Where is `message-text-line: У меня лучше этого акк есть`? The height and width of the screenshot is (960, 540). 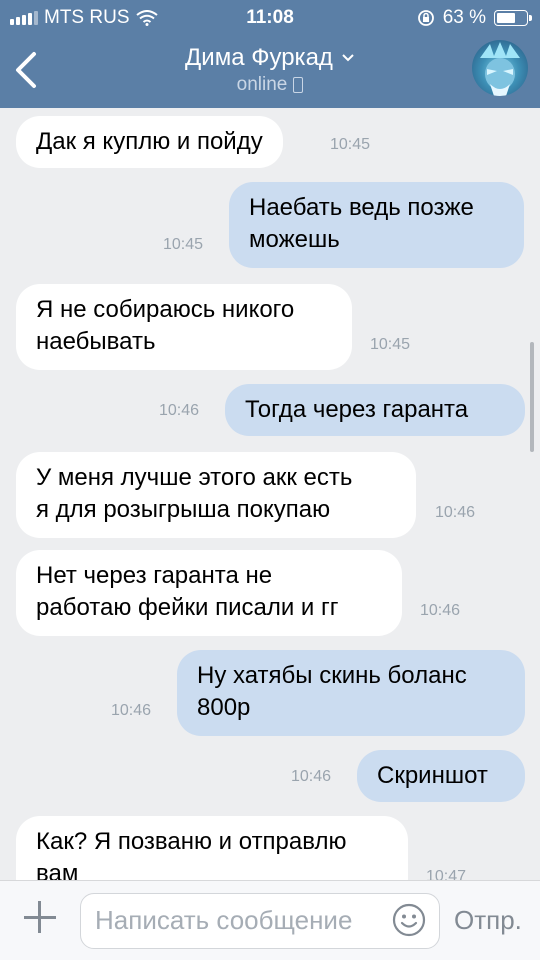
message-text-line: У меня лучше этого акк есть is located at coordinates (194, 477).